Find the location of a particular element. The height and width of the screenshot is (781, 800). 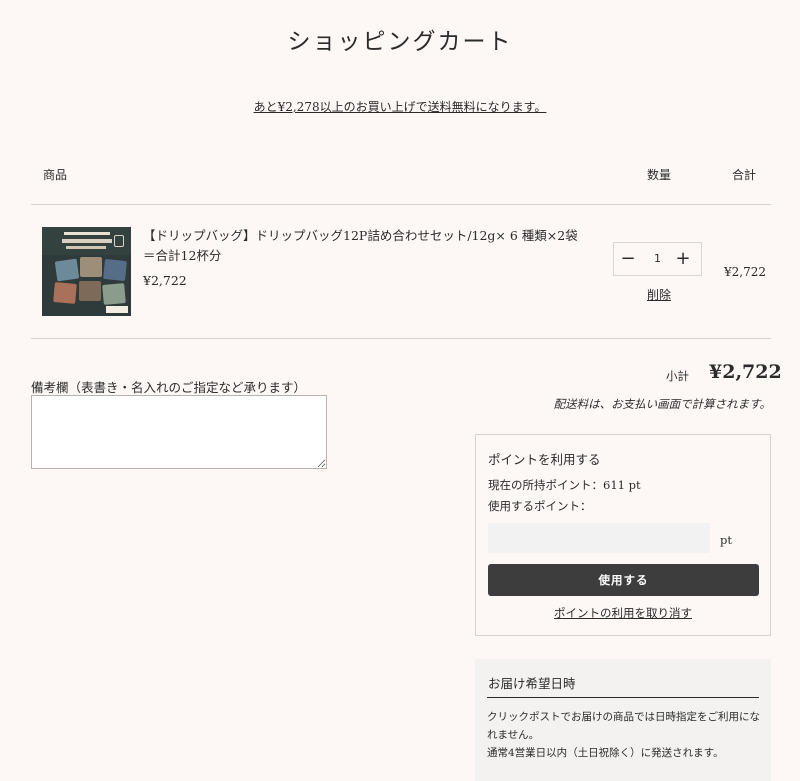

free-shipping-link: あと¥2,278以上のお買い上げで送料無料になります。 is located at coordinates (400, 107).